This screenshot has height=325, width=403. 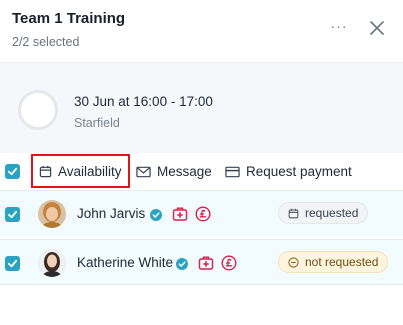 What do you see at coordinates (342, 262) in the screenshot?
I see `status-label: not requested` at bounding box center [342, 262].